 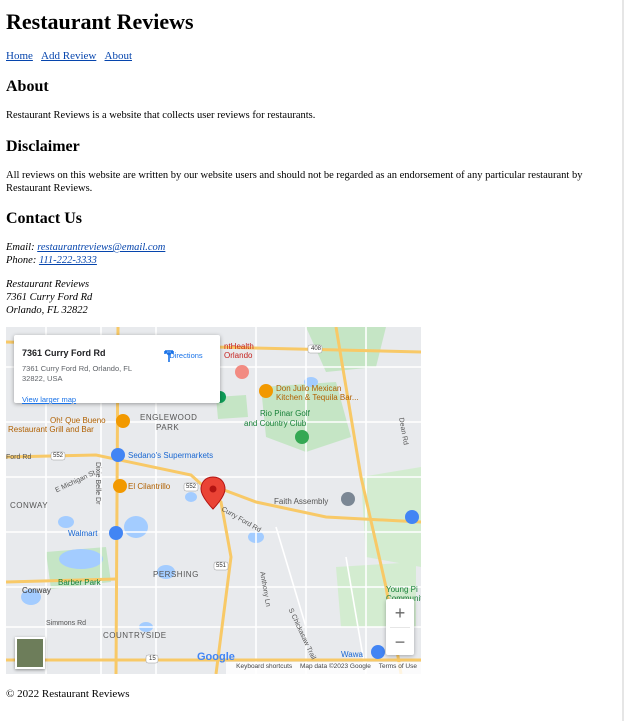 I want to click on phone-label: Phone:, so click(x=21, y=260).